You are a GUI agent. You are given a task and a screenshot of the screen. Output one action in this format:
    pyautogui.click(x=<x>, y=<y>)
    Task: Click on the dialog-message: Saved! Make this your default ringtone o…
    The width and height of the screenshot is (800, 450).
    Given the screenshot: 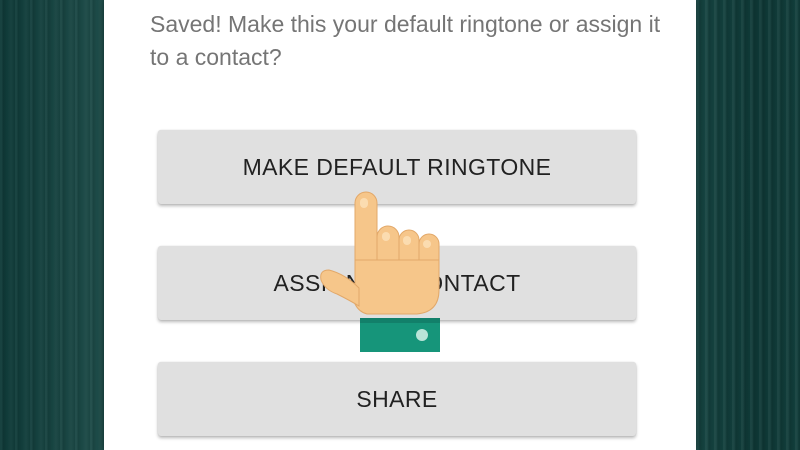 What is the action you would take?
    pyautogui.click(x=405, y=40)
    